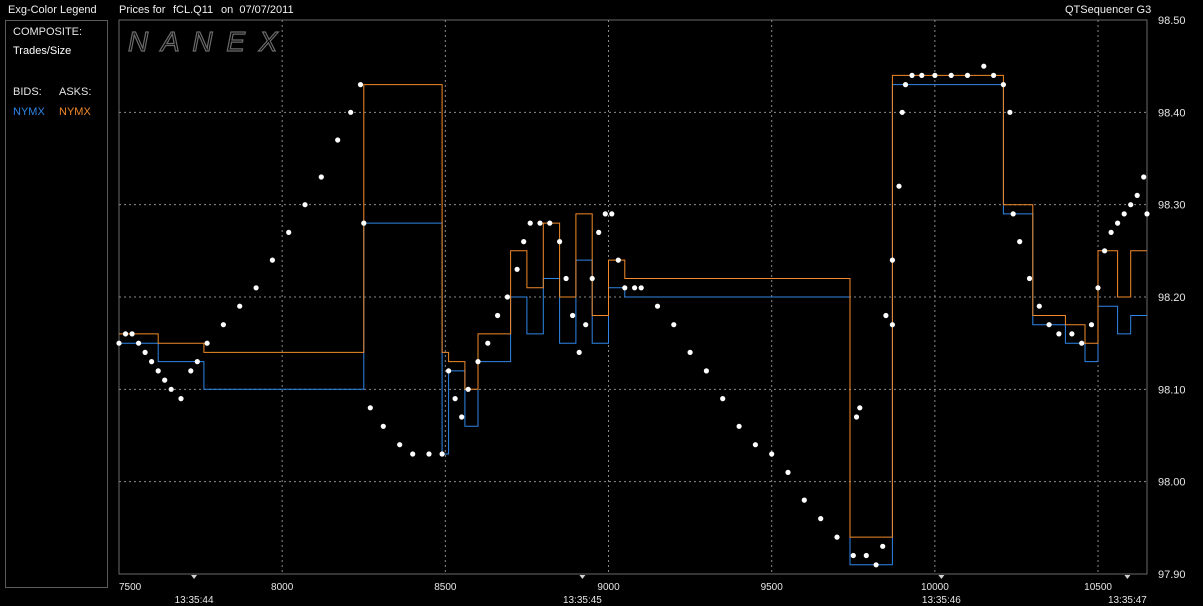 The image size is (1203, 606). Describe the element at coordinates (1172, 206) in the screenshot. I see `y-tick-label: 98.30` at that location.